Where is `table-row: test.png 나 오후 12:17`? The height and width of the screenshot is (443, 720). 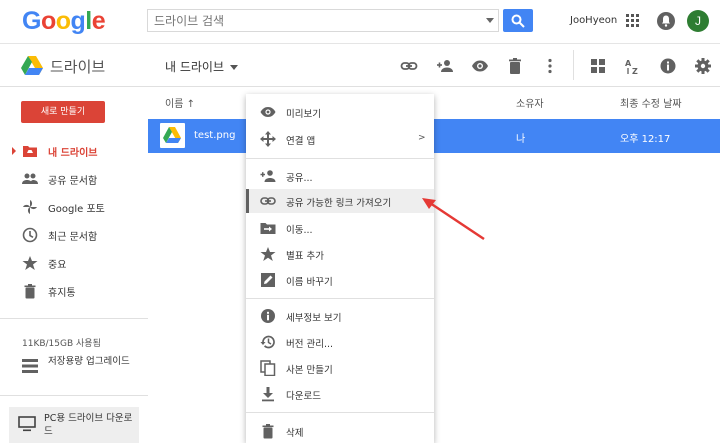
table-row: test.png 나 오후 12:17 is located at coordinates (434, 136).